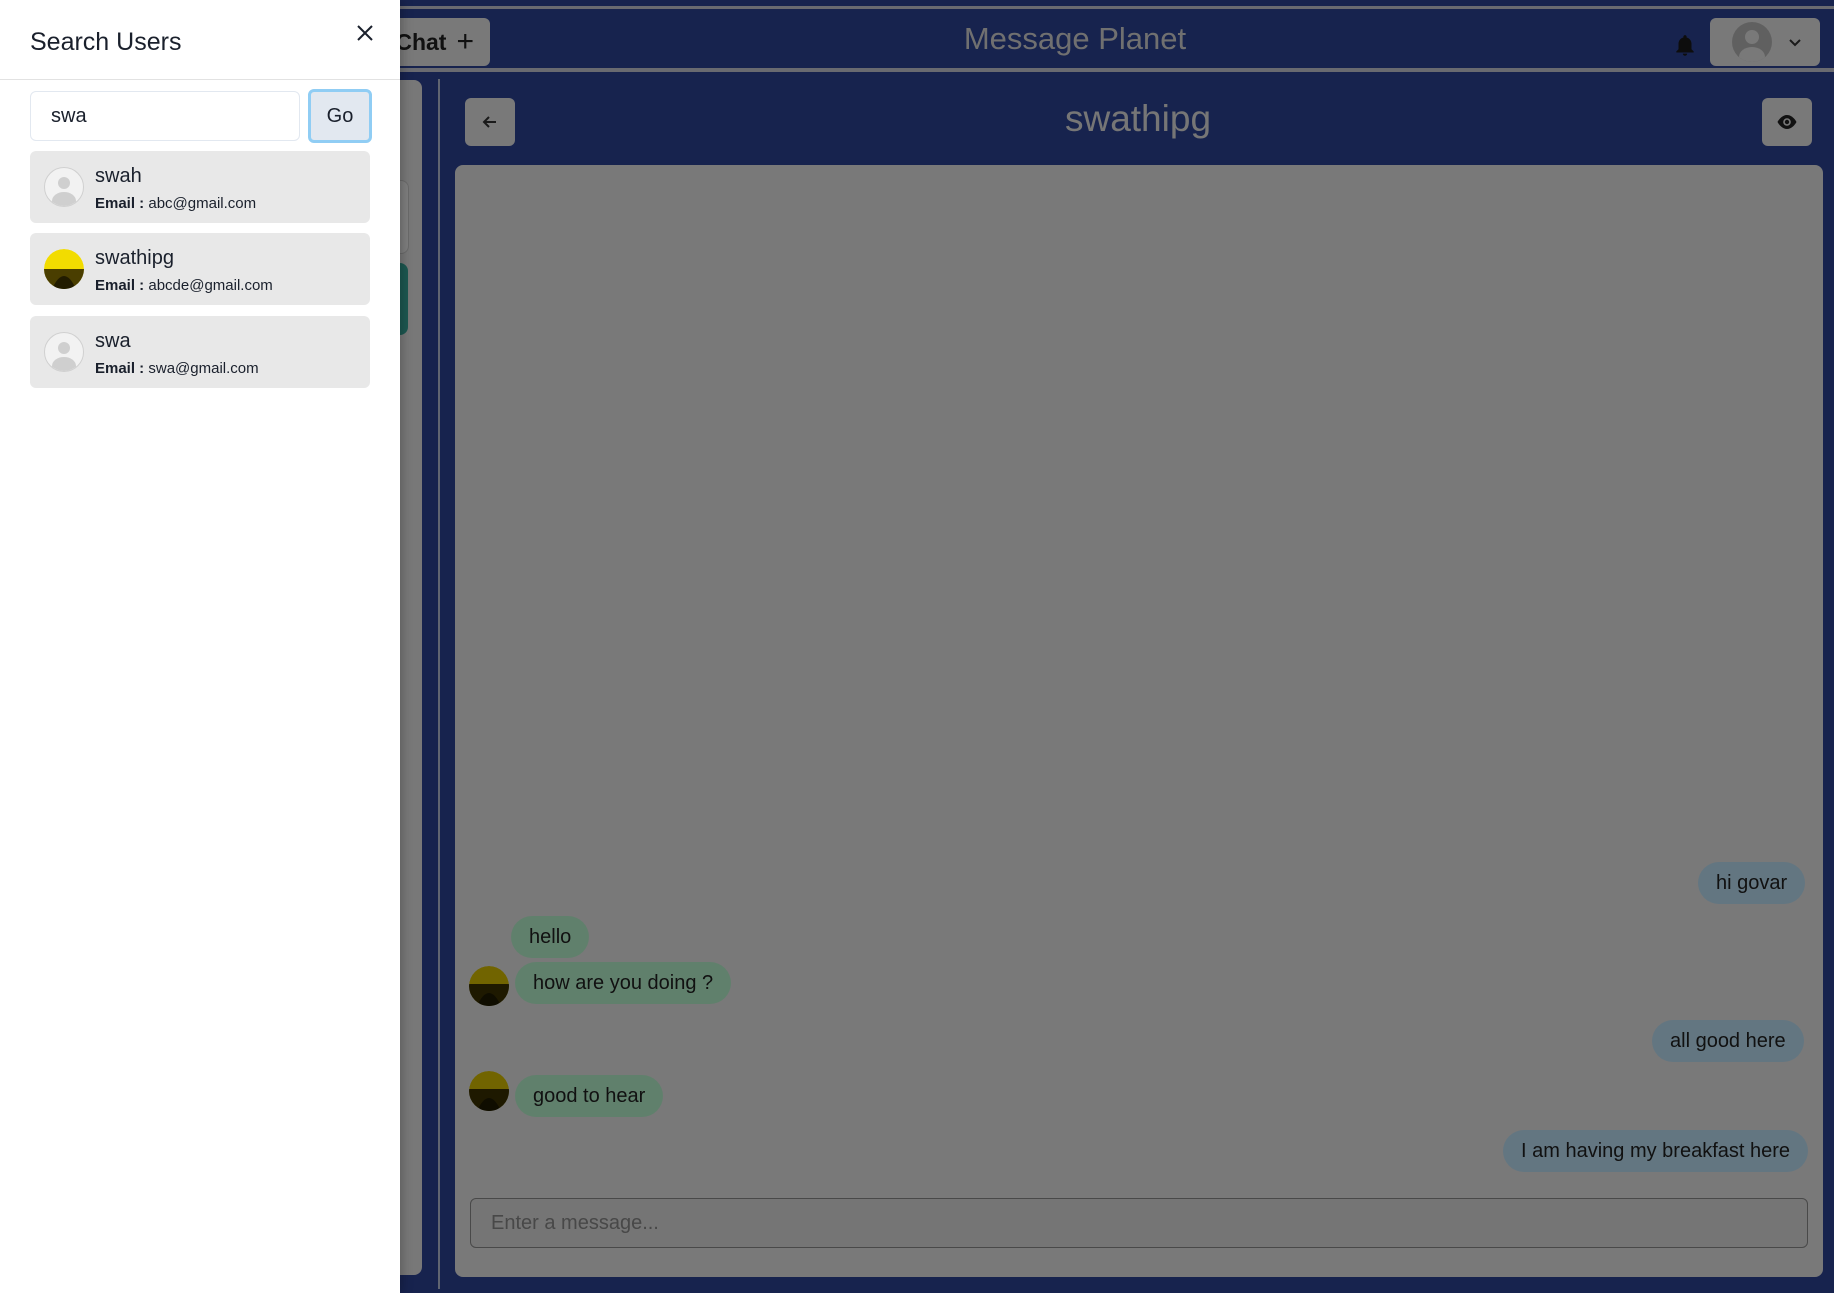 The width and height of the screenshot is (1834, 1293). What do you see at coordinates (165, 116) in the screenshot?
I see `search-input` at bounding box center [165, 116].